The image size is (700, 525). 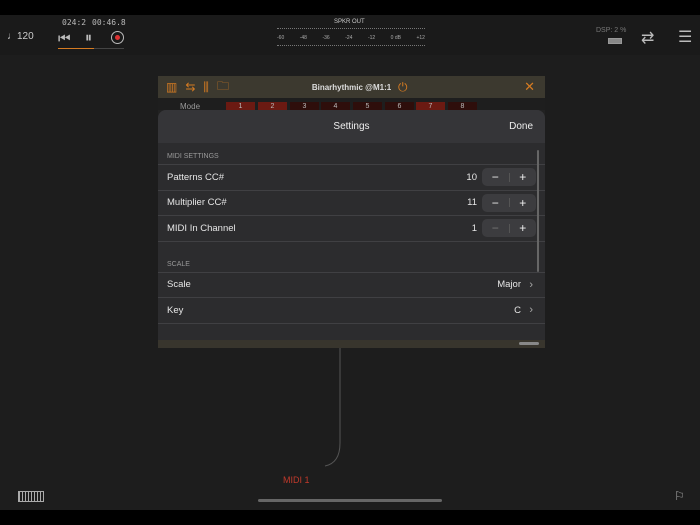 What do you see at coordinates (399, 106) in the screenshot?
I see `mode-cell: 6` at bounding box center [399, 106].